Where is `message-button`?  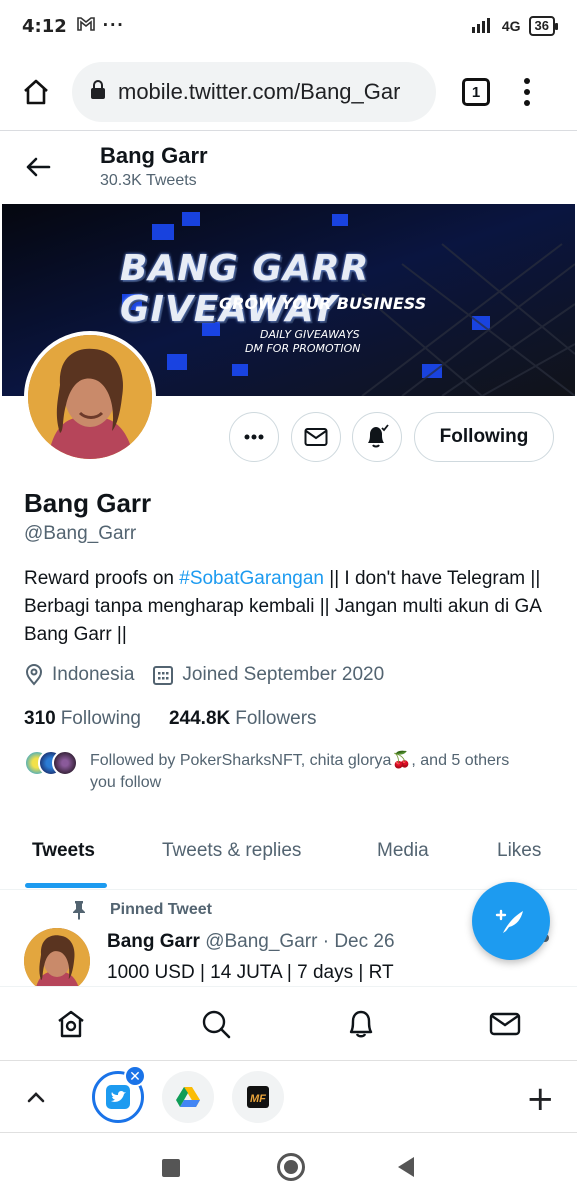 message-button is located at coordinates (316, 437).